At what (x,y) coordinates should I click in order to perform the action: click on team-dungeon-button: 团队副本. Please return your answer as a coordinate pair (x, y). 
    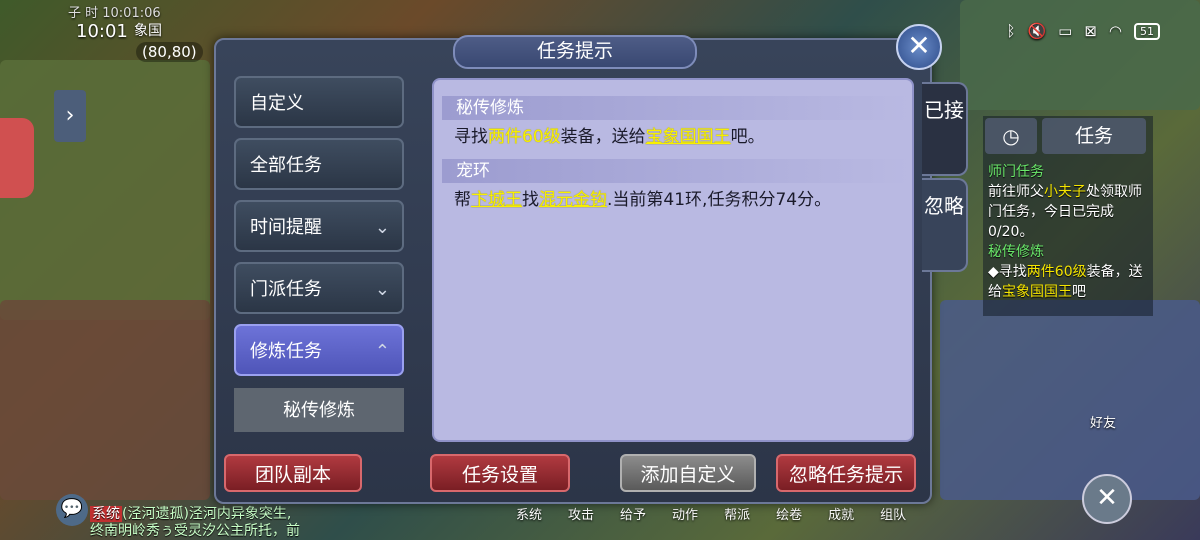
    Looking at the image, I should click on (293, 473).